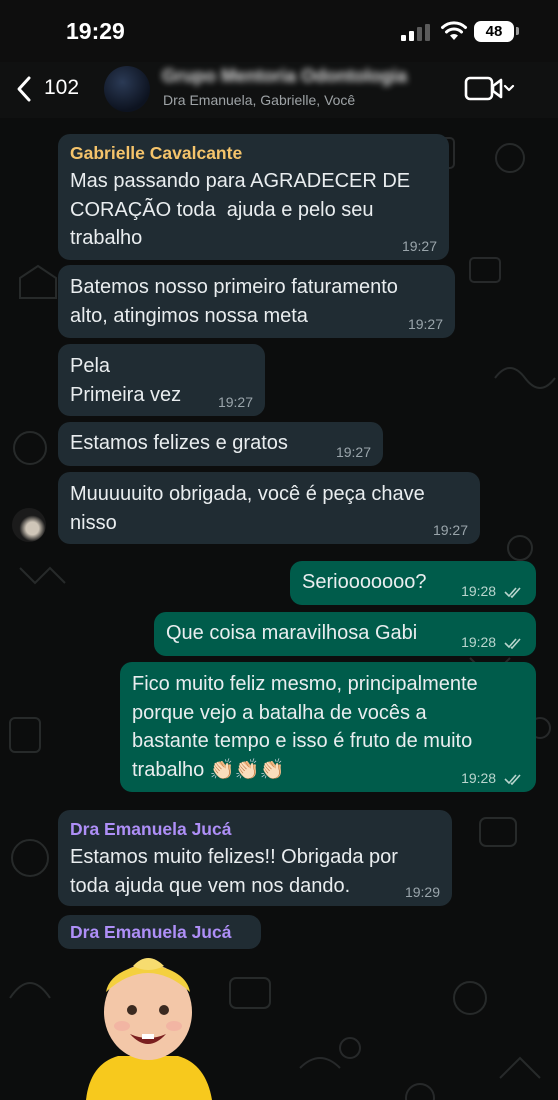 This screenshot has height=1100, width=558. I want to click on baby-sticker, so click(148, 1026).